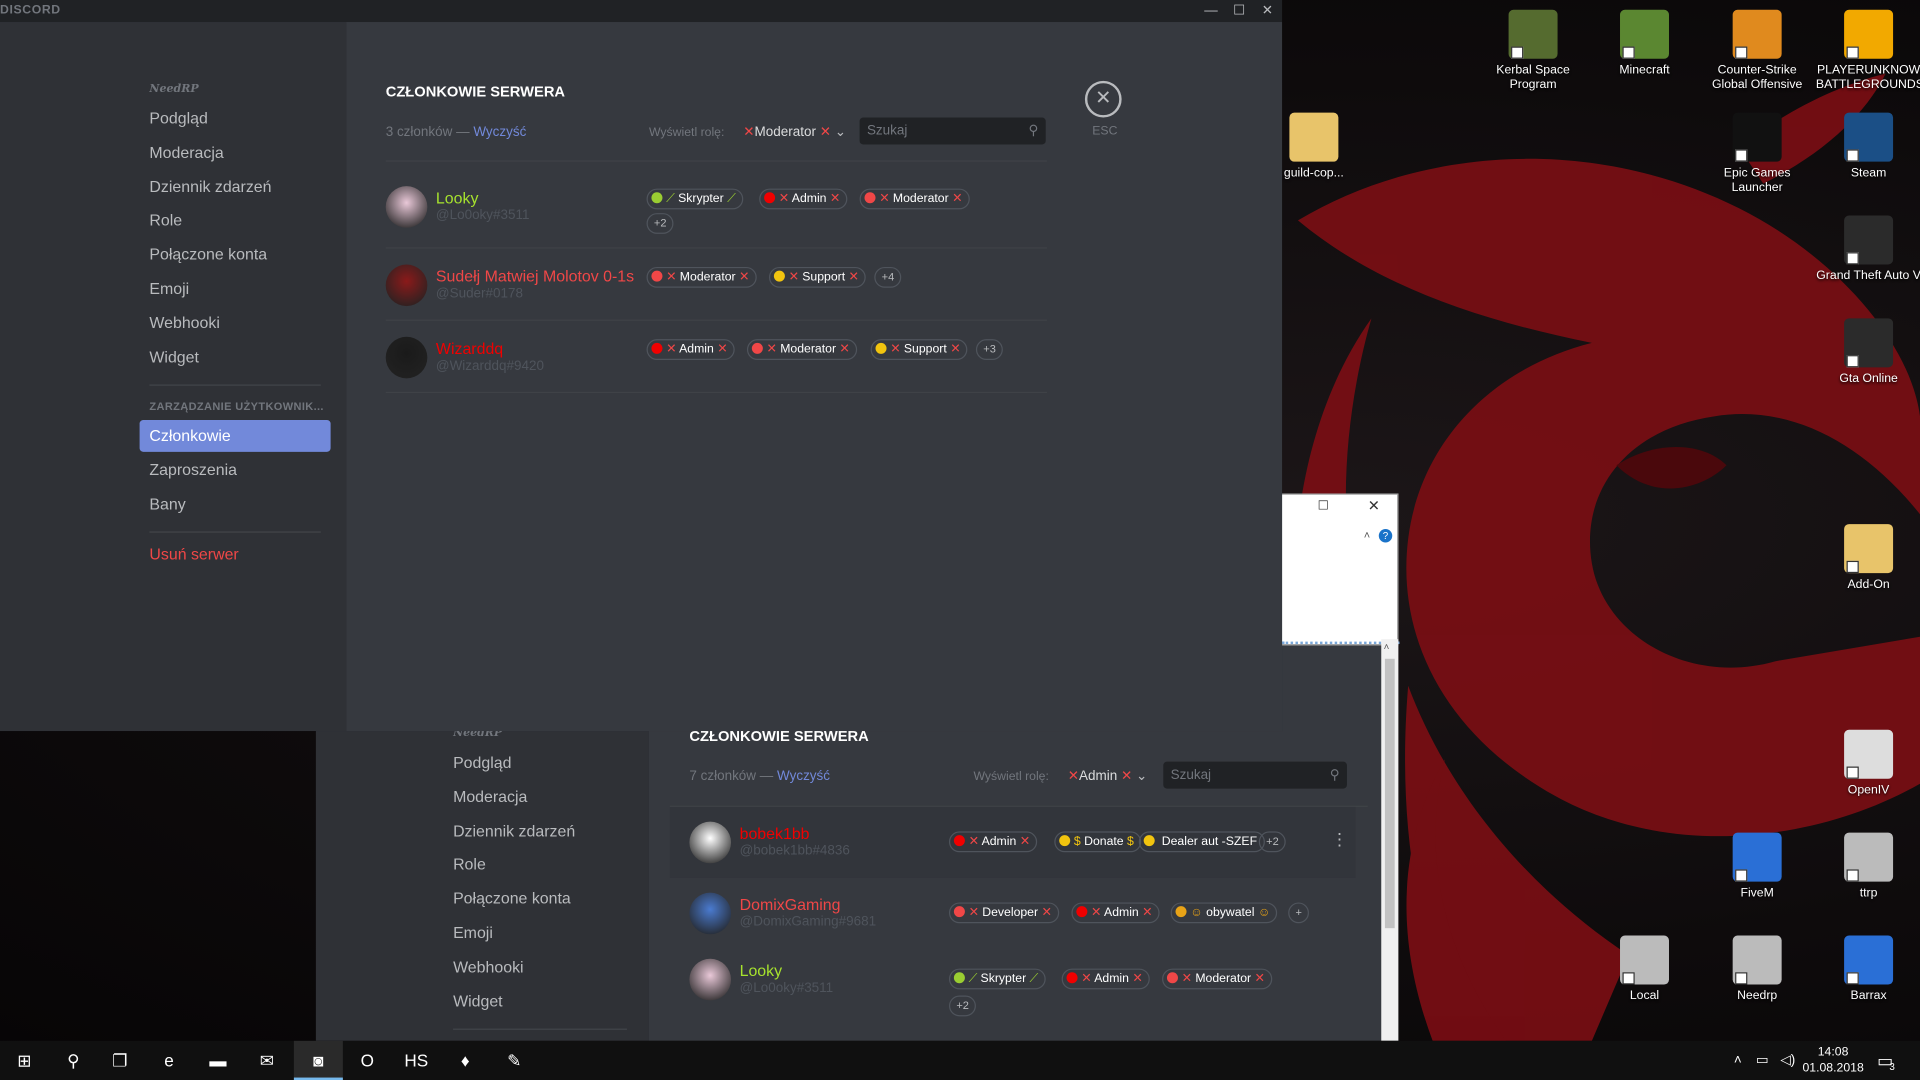  Describe the element at coordinates (1868, 147) in the screenshot. I see `desktop-shortcut: Steam` at that location.